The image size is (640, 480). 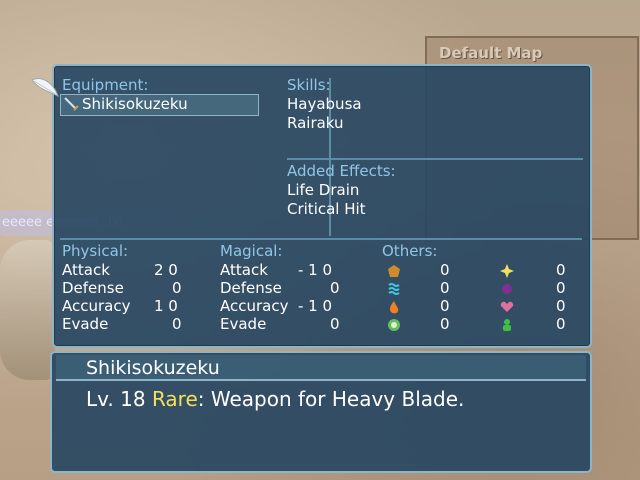 I want to click on wind-element-icon, so click(x=394, y=325).